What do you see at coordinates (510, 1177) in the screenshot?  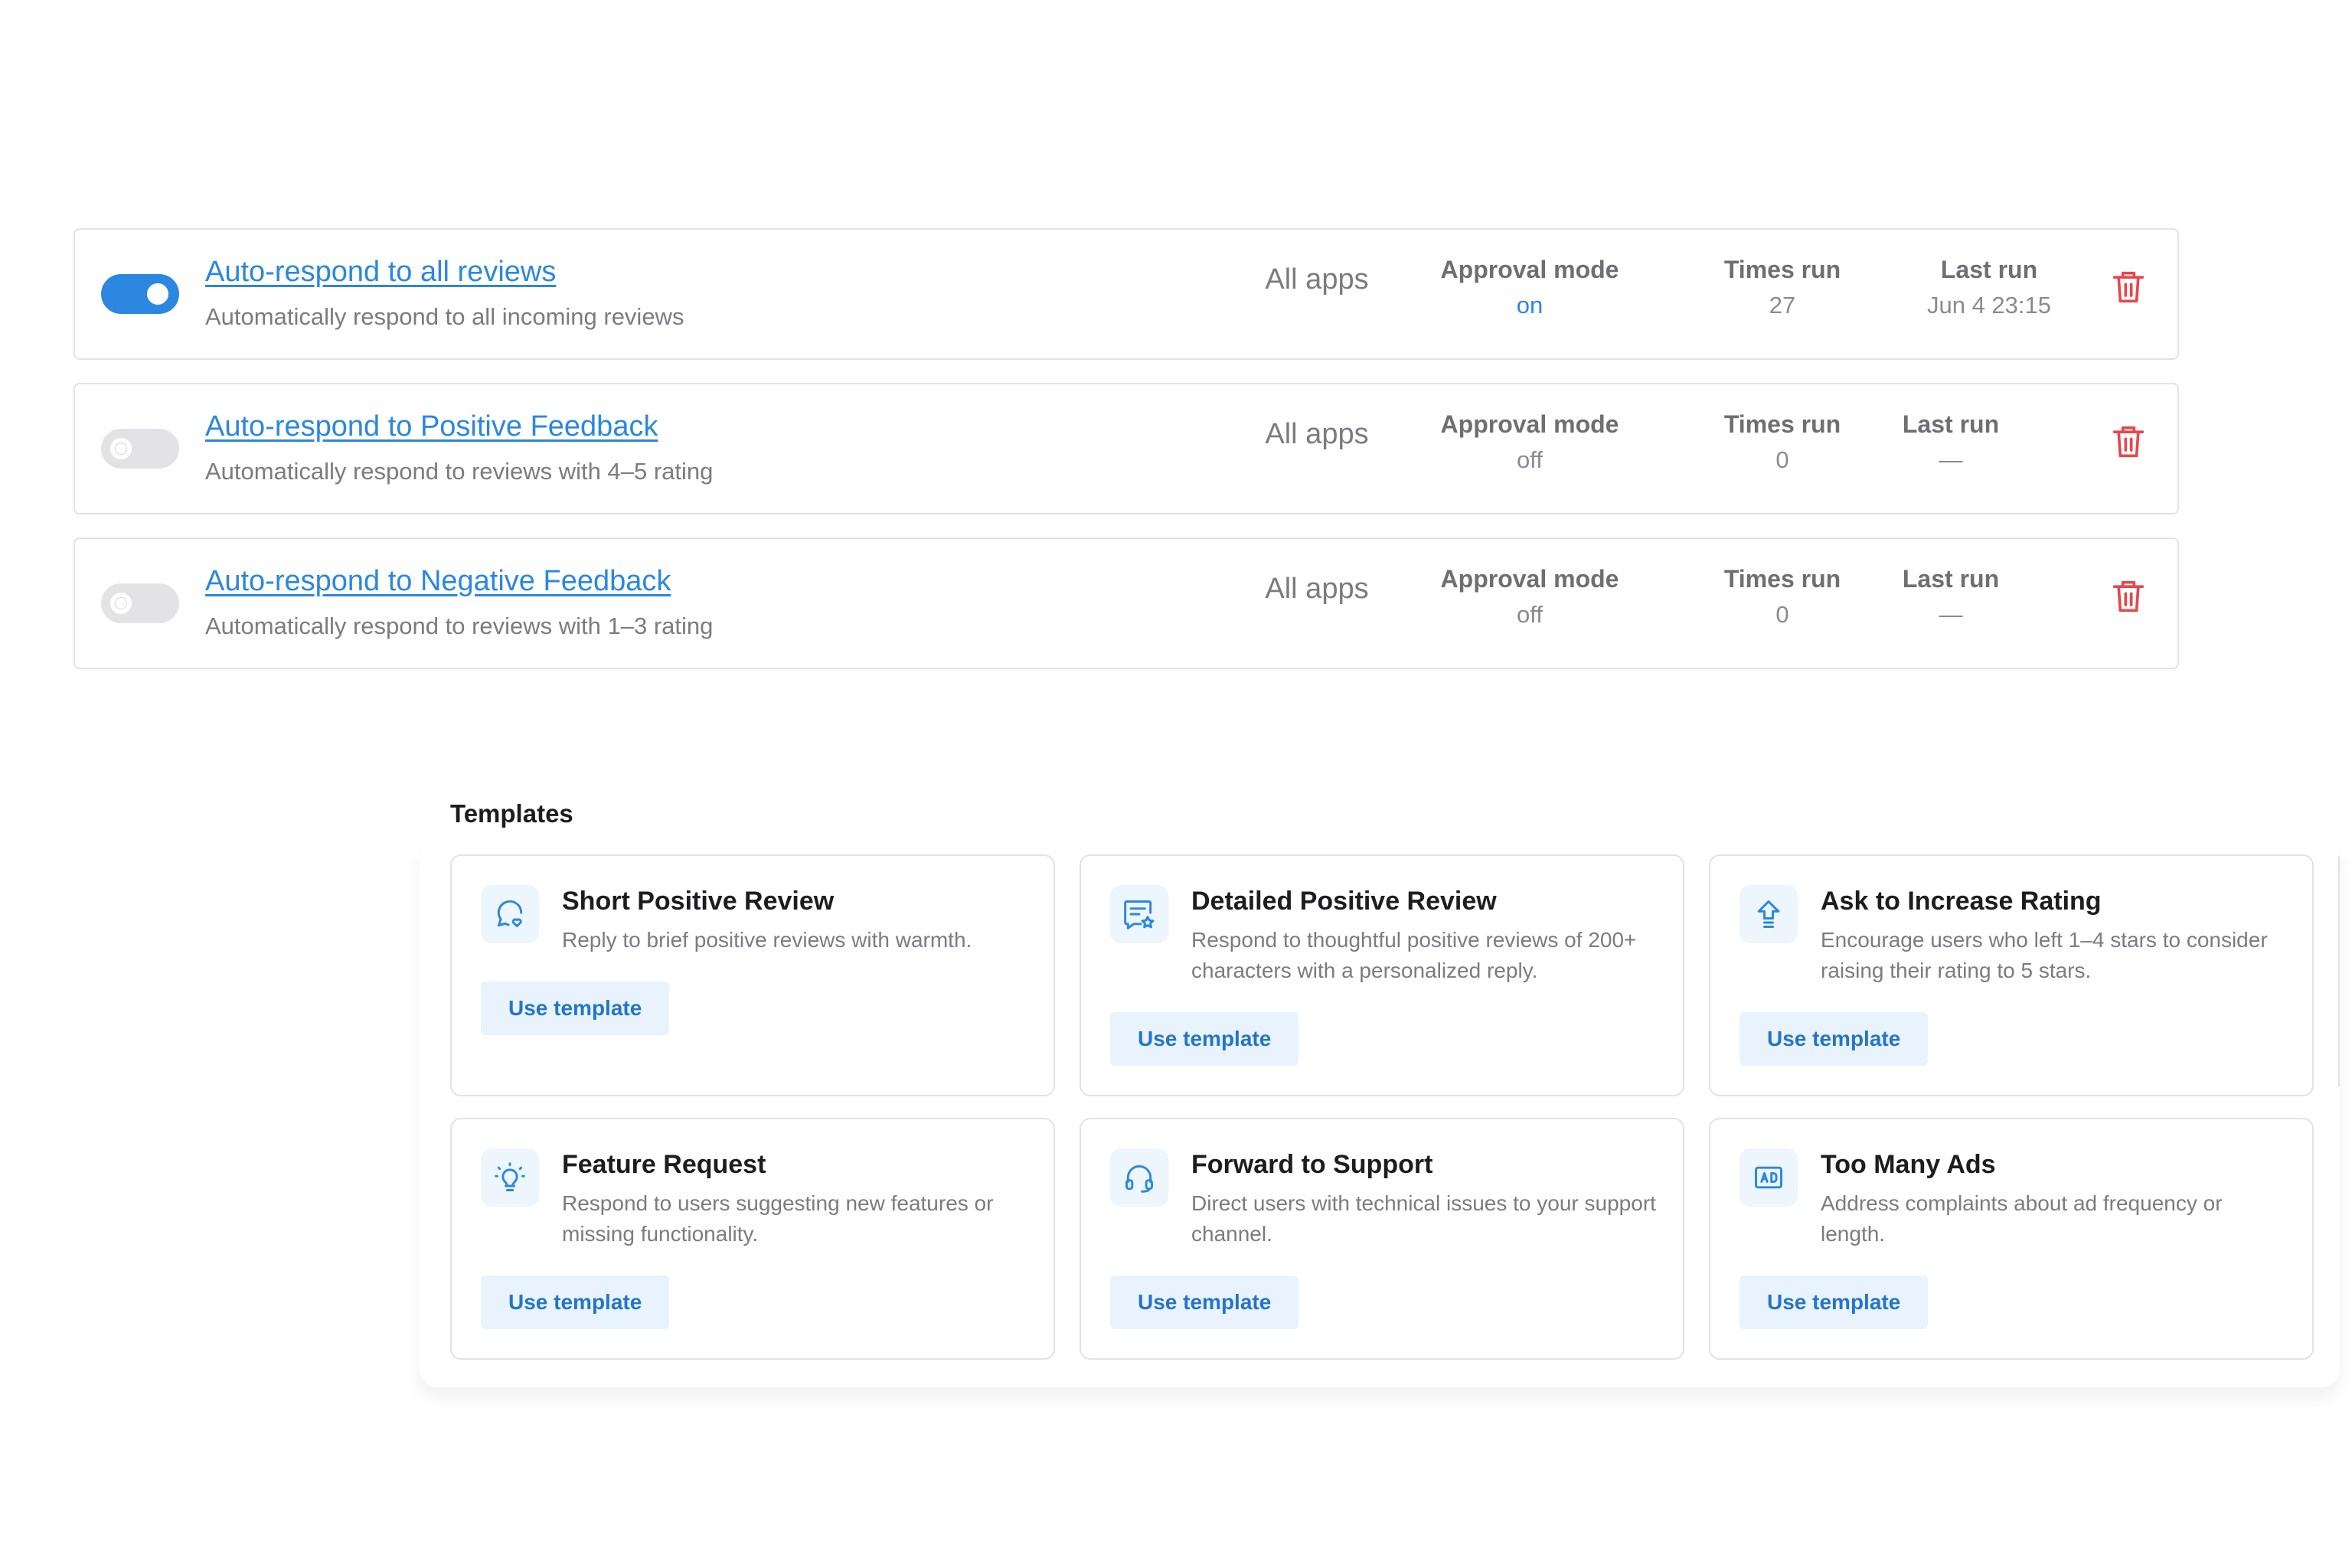 I see `lightbulb-icon` at bounding box center [510, 1177].